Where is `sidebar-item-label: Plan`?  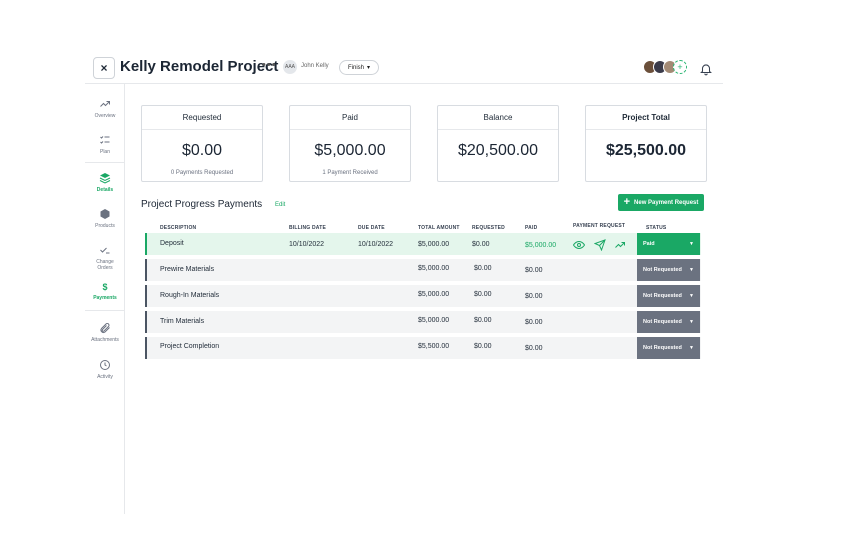 sidebar-item-label: Plan is located at coordinates (104, 152).